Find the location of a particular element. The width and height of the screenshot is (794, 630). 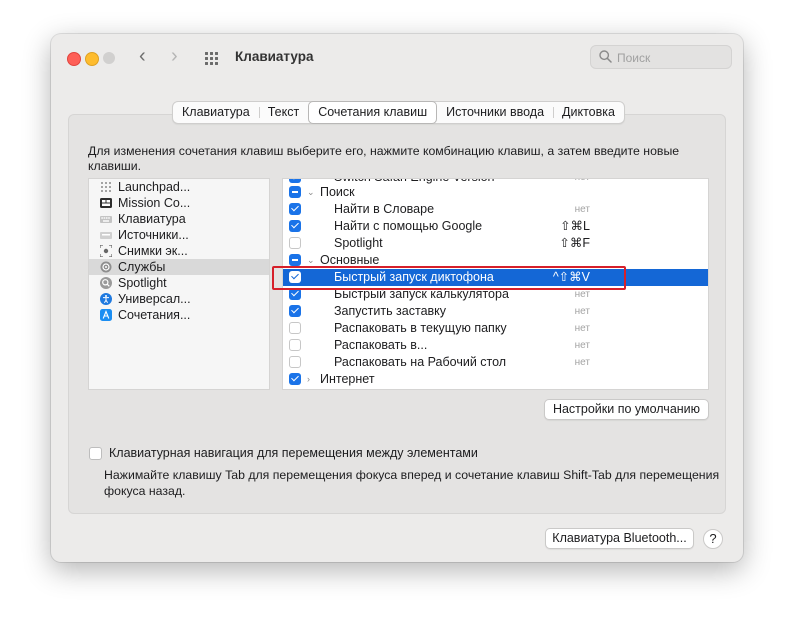

shortcut-keys: ⇧⌘F is located at coordinates (574, 243).